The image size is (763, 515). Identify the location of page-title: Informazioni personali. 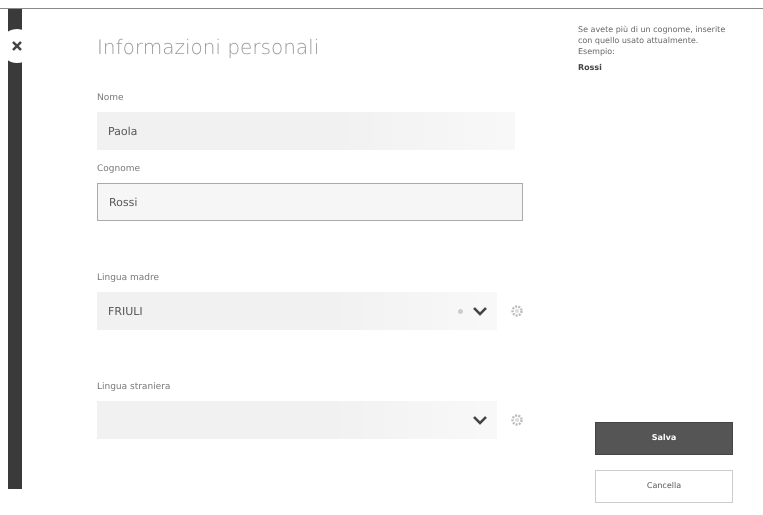
(208, 47).